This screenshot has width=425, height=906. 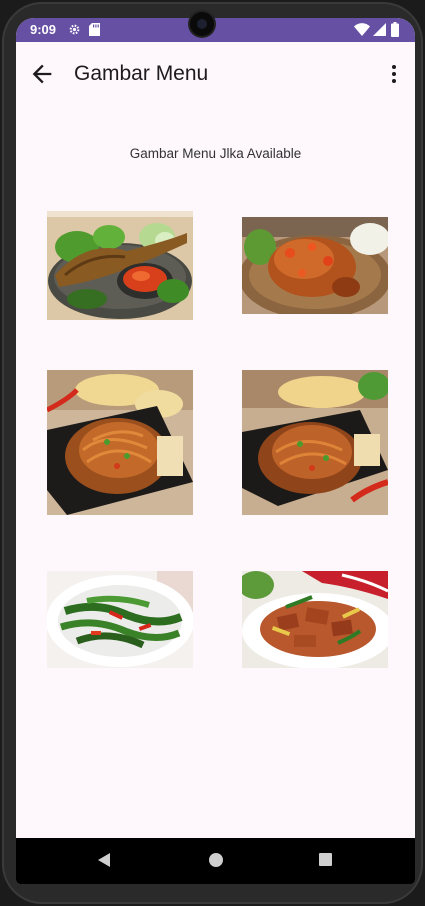 I want to click on arrow-back-icon, so click(x=42, y=74).